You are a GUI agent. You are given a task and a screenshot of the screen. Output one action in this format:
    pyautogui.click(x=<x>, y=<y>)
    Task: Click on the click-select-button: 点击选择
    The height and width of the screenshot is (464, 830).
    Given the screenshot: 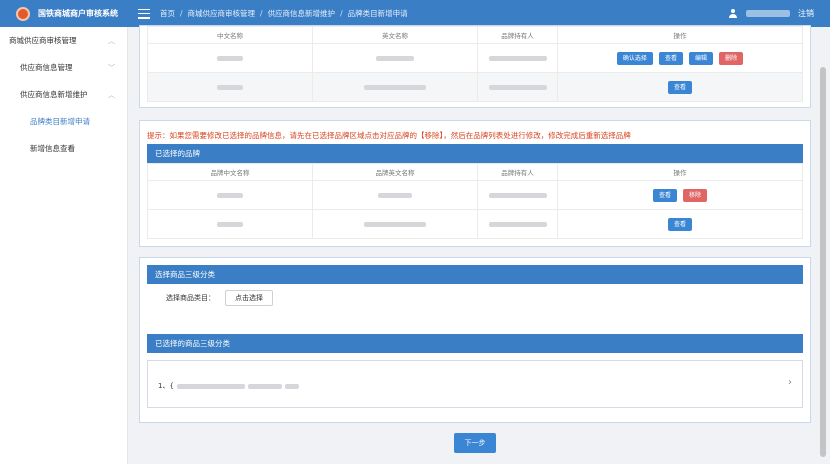 What is the action you would take?
    pyautogui.click(x=249, y=298)
    